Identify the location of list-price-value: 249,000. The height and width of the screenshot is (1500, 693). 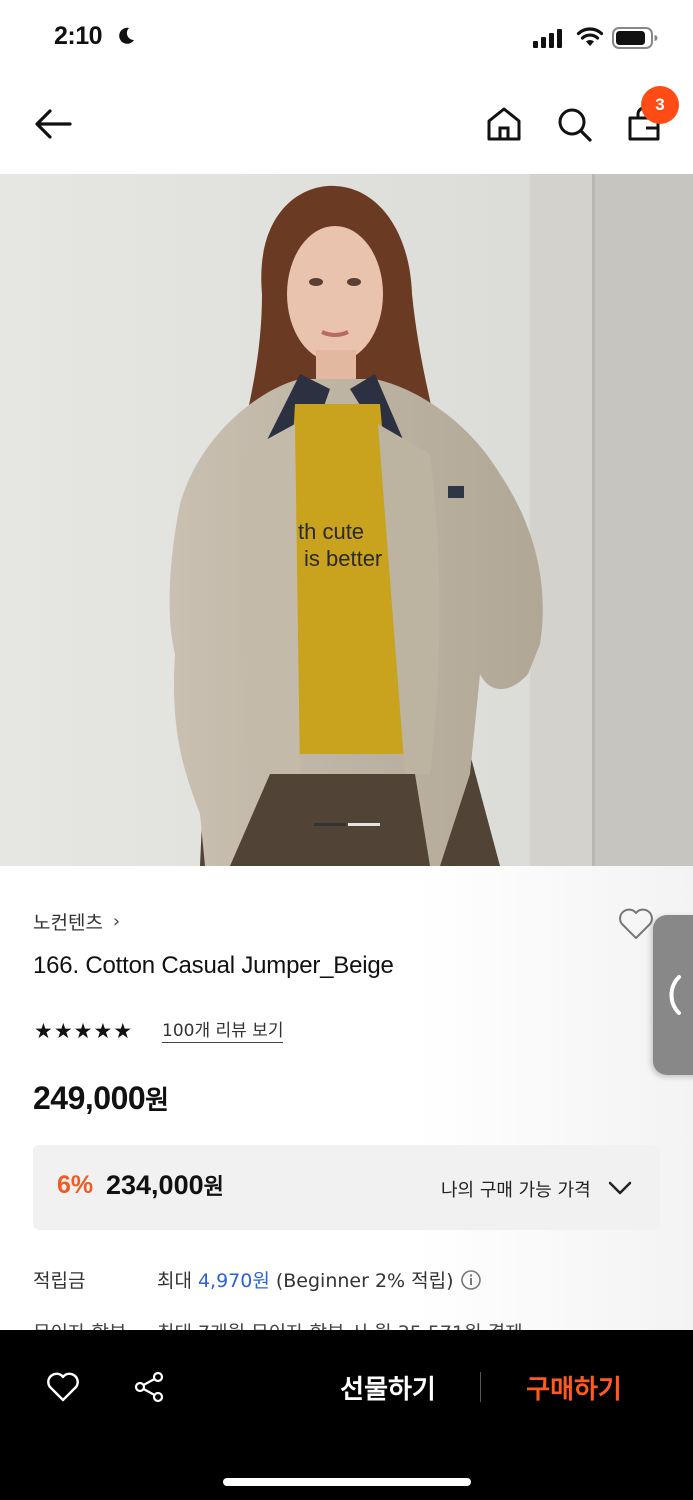
(89, 1098).